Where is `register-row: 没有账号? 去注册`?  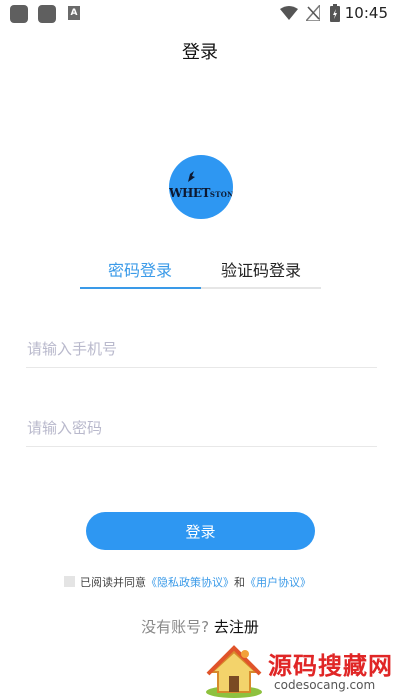
register-row: 没有账号? 去注册 is located at coordinates (200, 626).